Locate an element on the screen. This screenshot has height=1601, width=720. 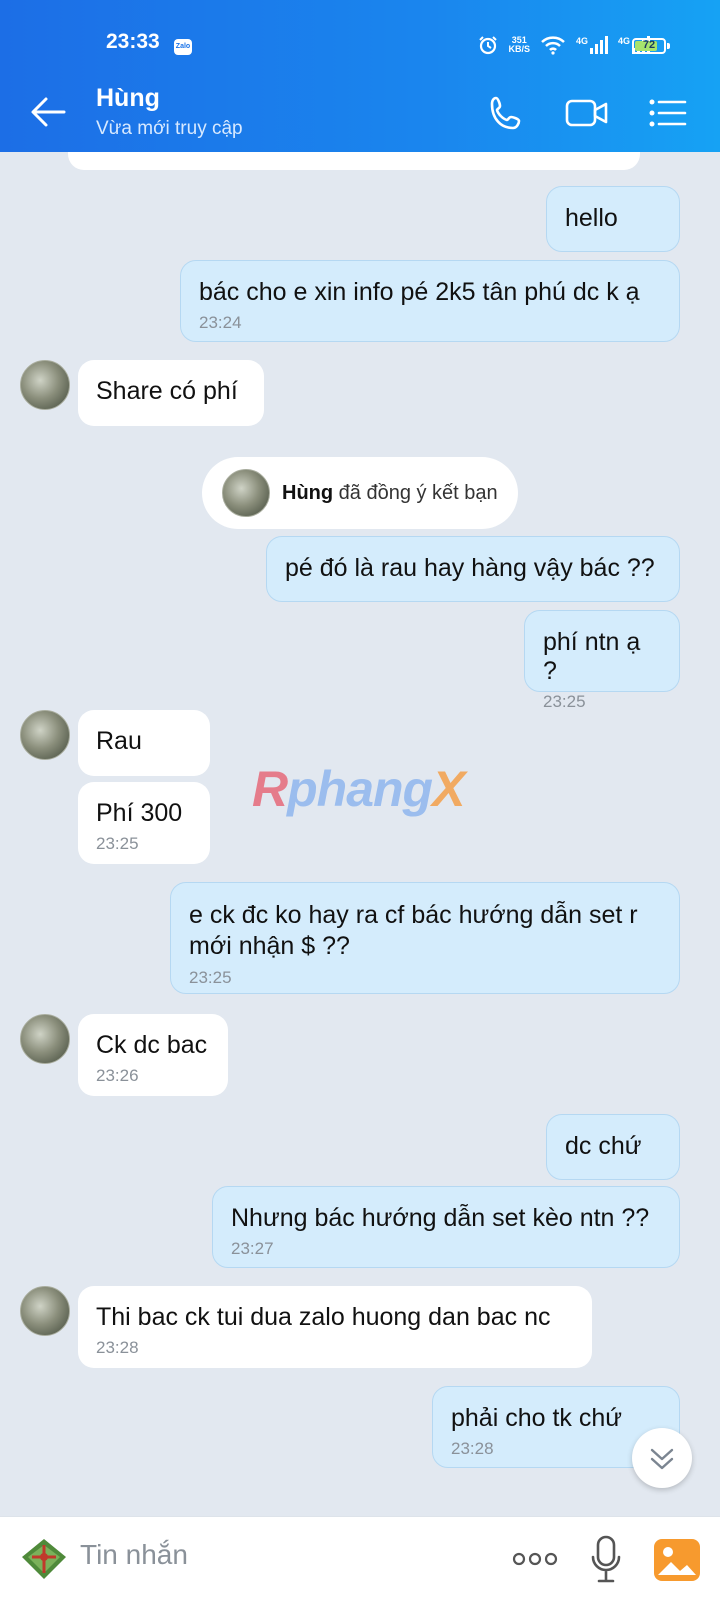
message-text: pé đó là rau hay hàng vậy bác ?? is located at coordinates (470, 568).